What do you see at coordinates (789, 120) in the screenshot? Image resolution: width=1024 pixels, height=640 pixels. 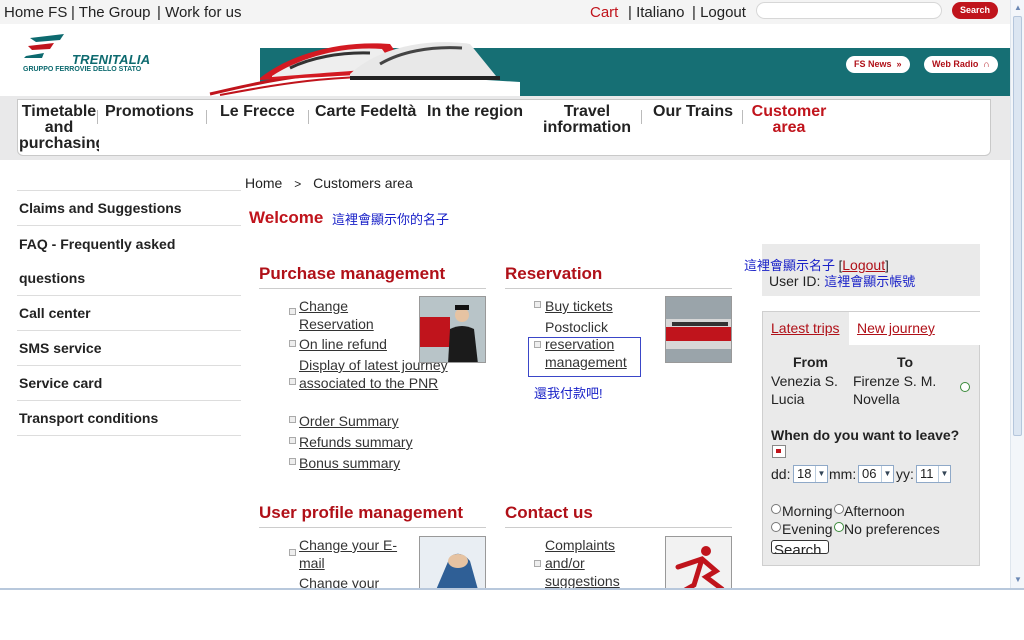 I see `nav-customer-area: Customer area` at bounding box center [789, 120].